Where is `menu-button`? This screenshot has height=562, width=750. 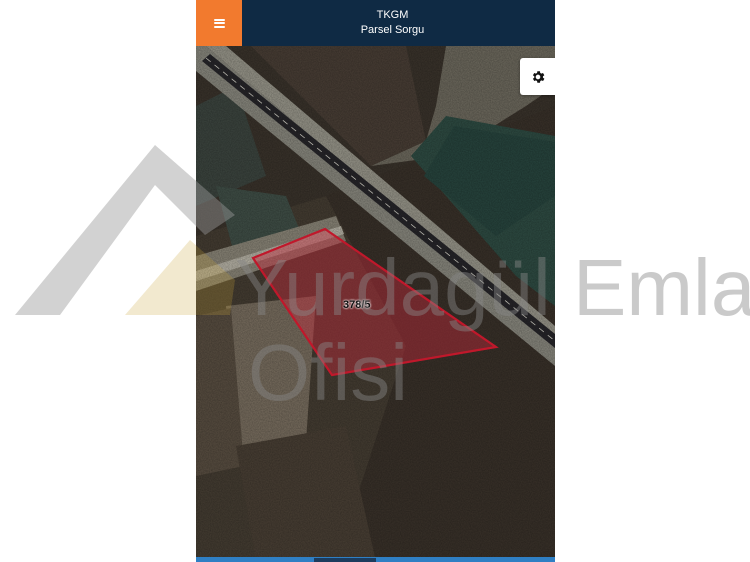
menu-button is located at coordinates (219, 23).